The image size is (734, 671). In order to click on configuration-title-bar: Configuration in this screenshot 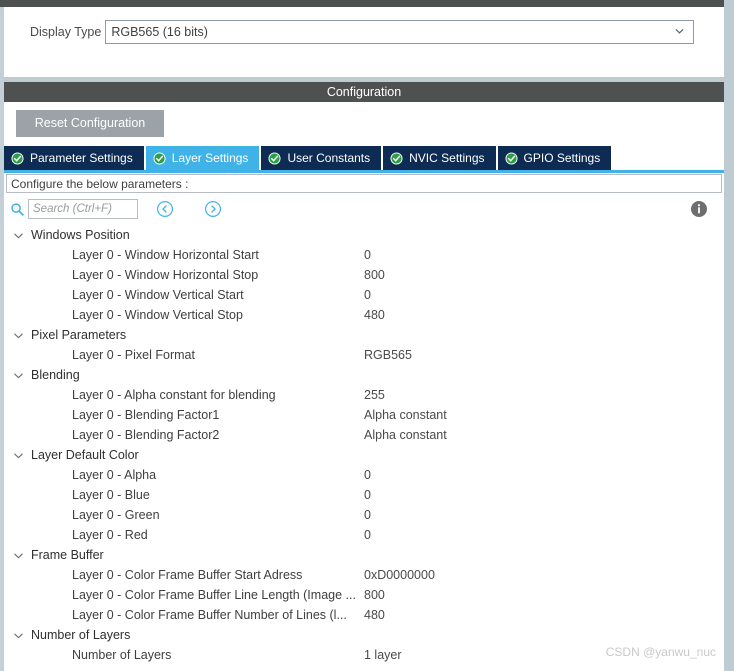, I will do `click(364, 92)`.